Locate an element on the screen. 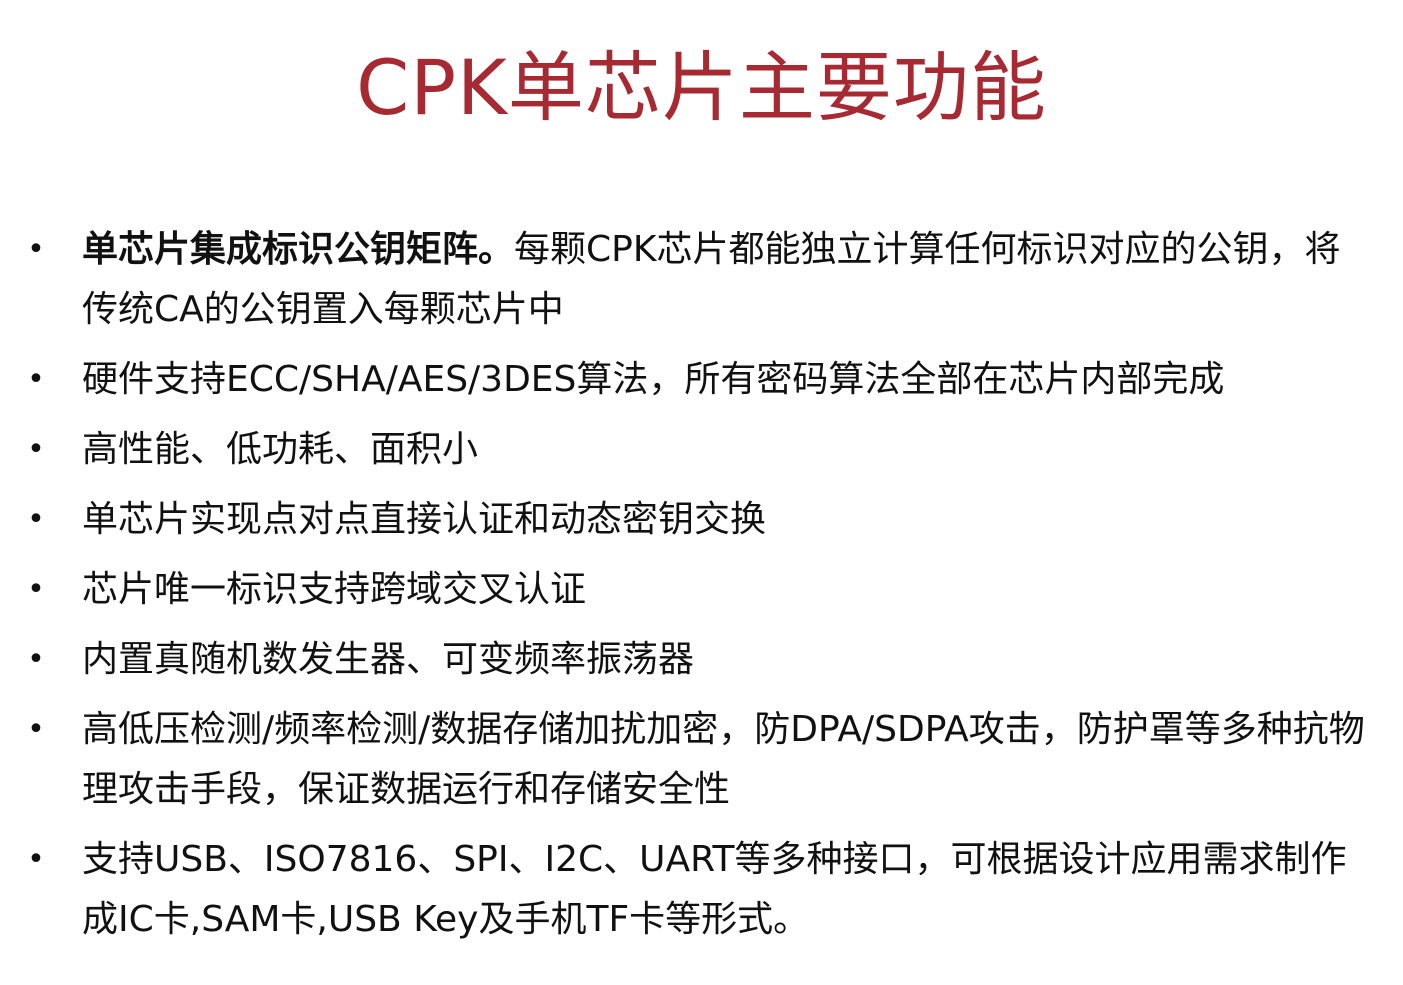 The image size is (1403, 985). bullet-text: 高性能、低功耗、面积小 is located at coordinates (280, 449).